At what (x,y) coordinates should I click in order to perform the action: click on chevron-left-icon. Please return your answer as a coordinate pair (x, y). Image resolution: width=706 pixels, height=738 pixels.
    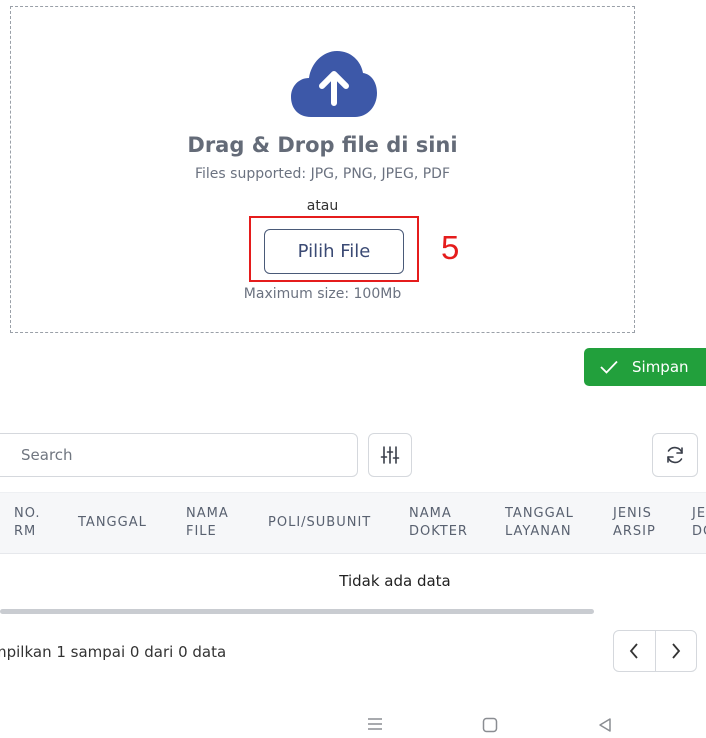
    Looking at the image, I should click on (634, 651).